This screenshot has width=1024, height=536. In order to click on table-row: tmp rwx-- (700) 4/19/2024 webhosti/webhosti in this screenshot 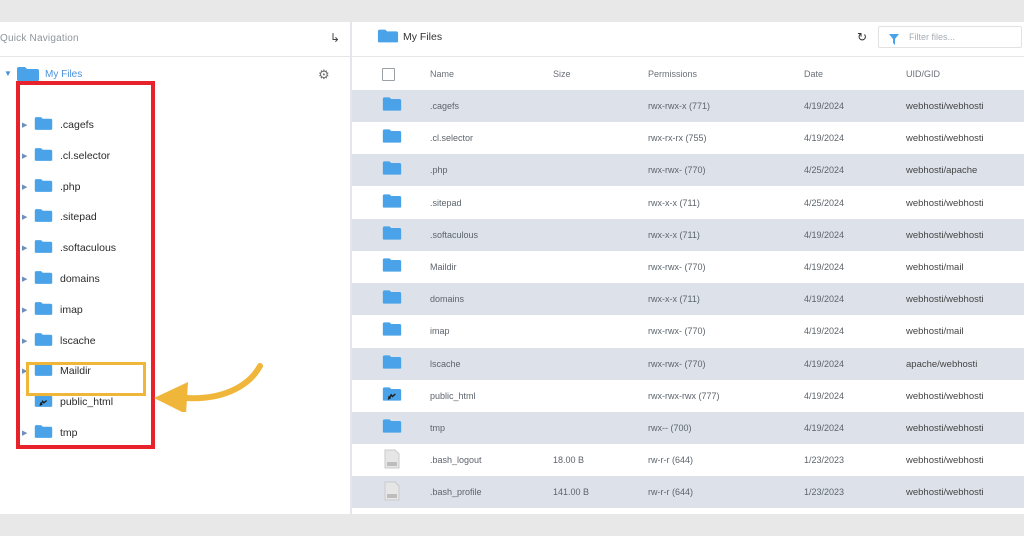, I will do `click(688, 428)`.